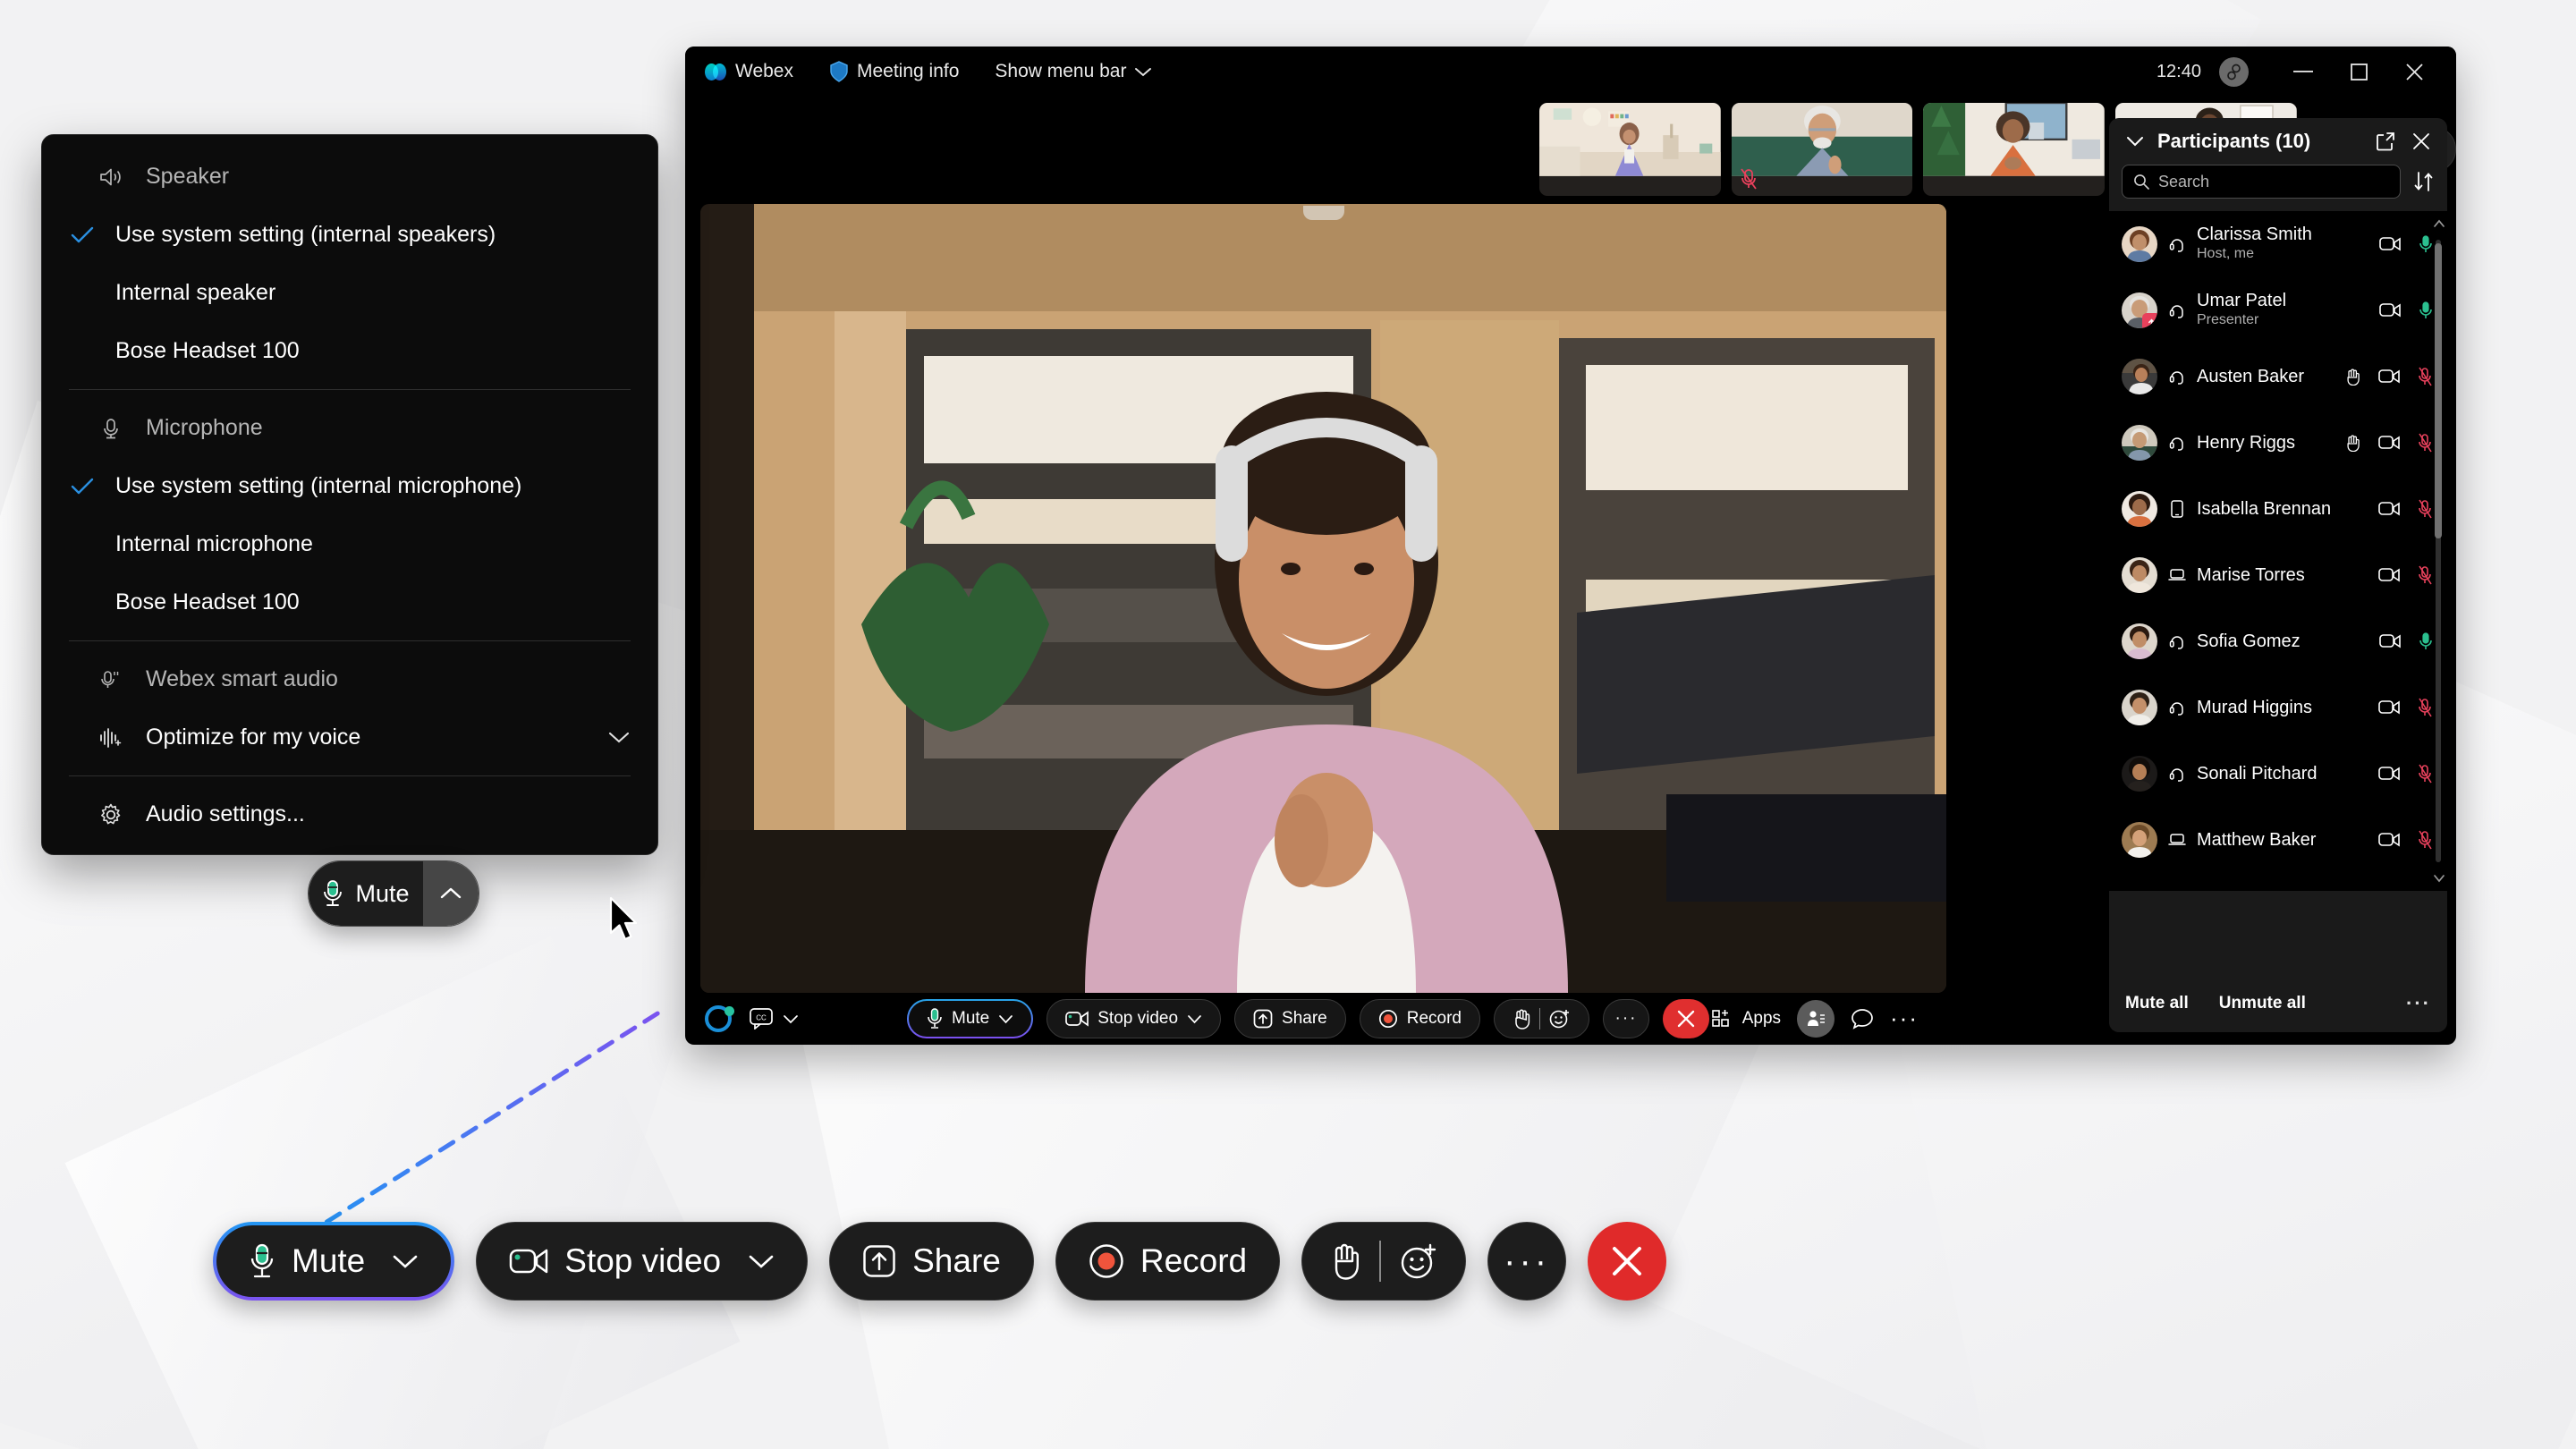  What do you see at coordinates (2438, 390) in the screenshot?
I see `scrollbar-thumb` at bounding box center [2438, 390].